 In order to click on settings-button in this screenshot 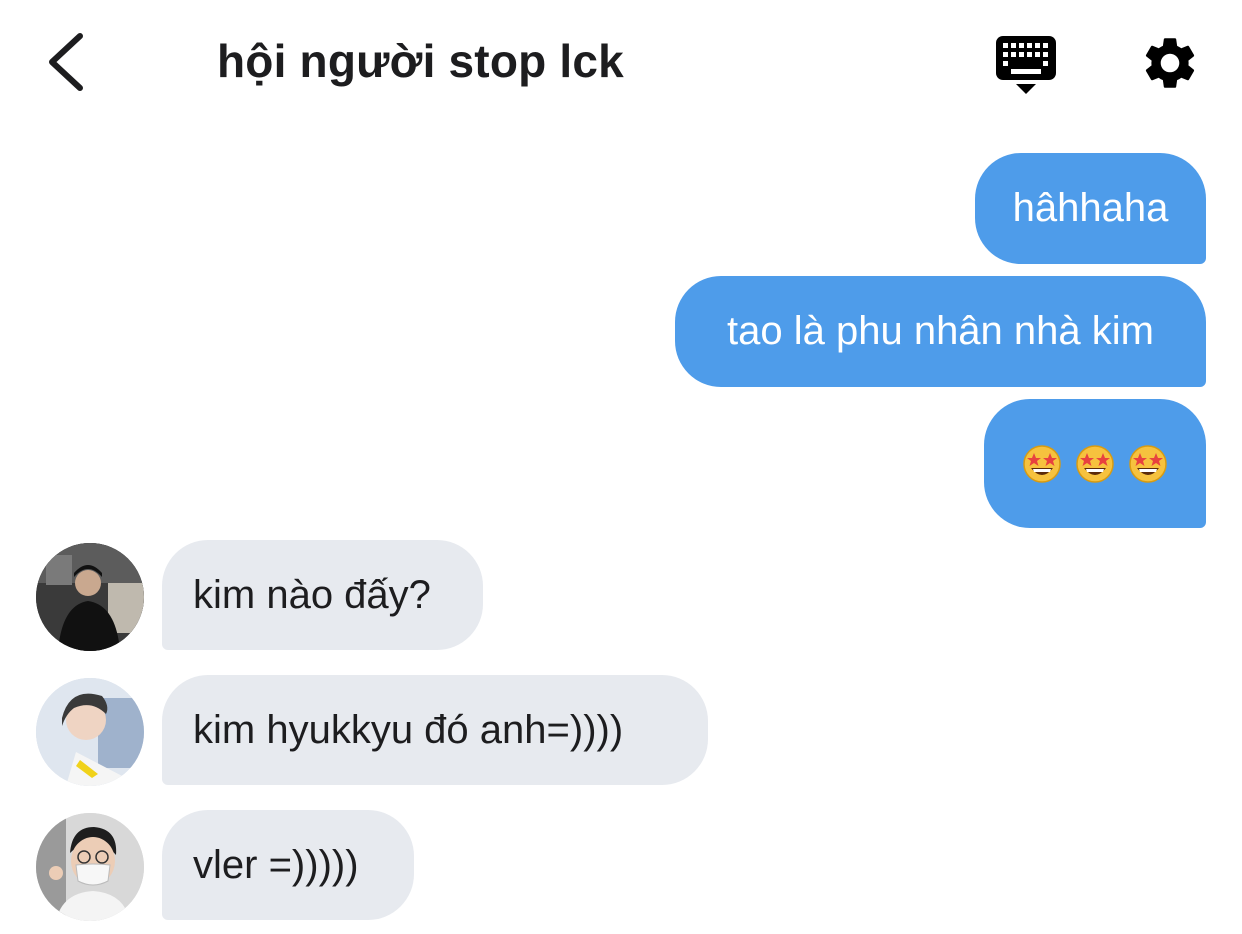, I will do `click(1170, 63)`.